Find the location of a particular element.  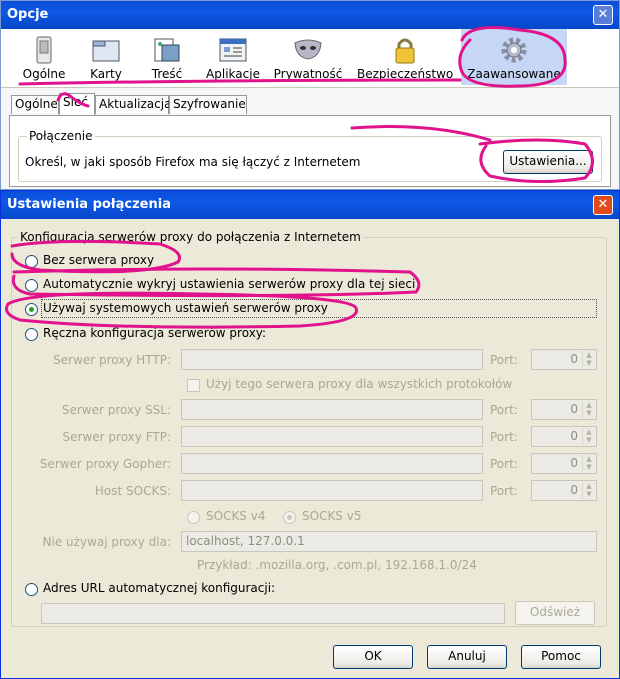

toolbar-item-tresc: Treść is located at coordinates (167, 57).